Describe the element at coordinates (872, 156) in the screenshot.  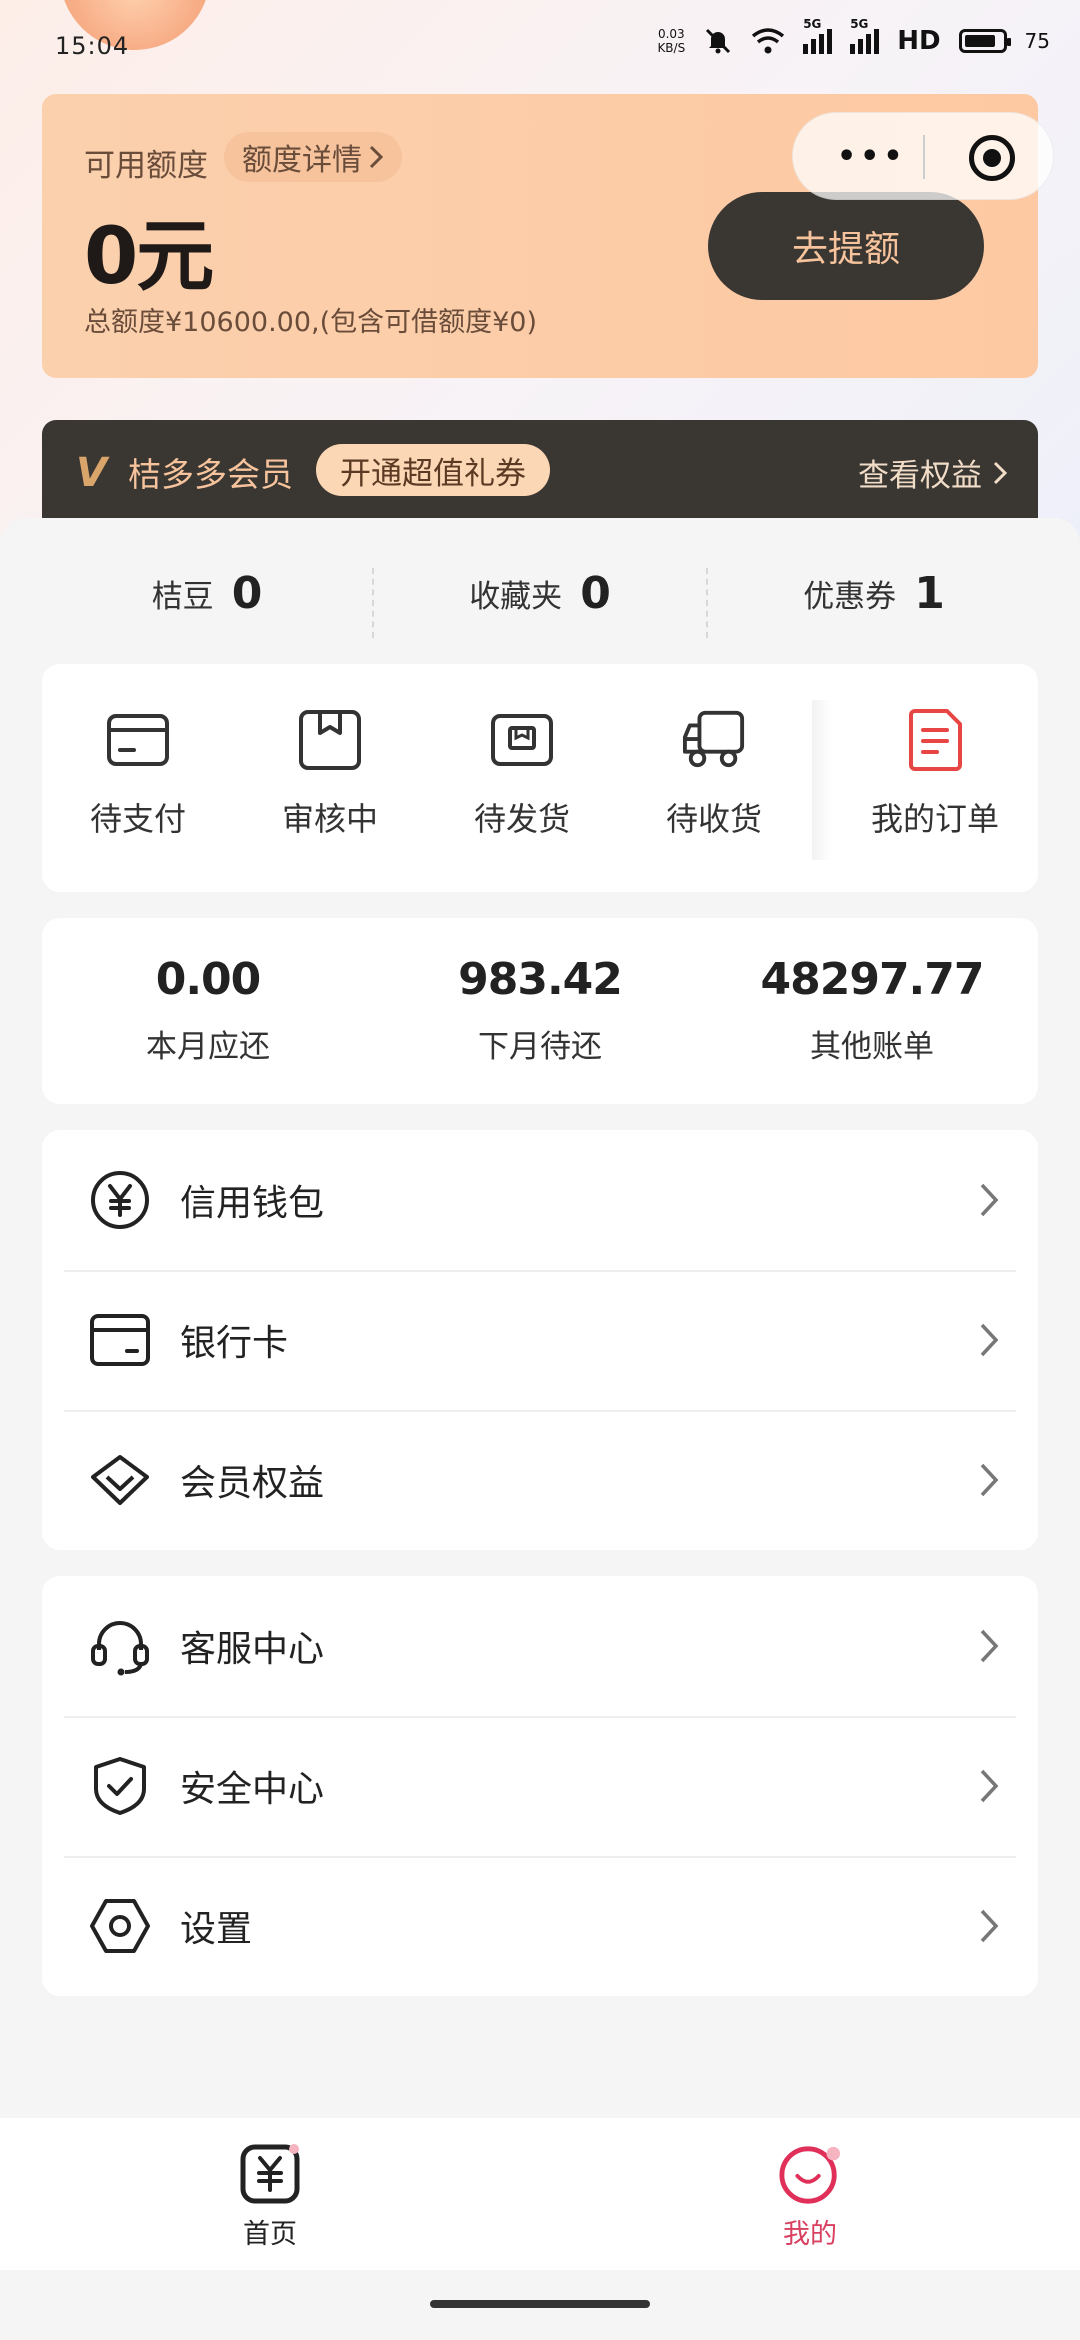
I see `more-menu-button: •••` at that location.